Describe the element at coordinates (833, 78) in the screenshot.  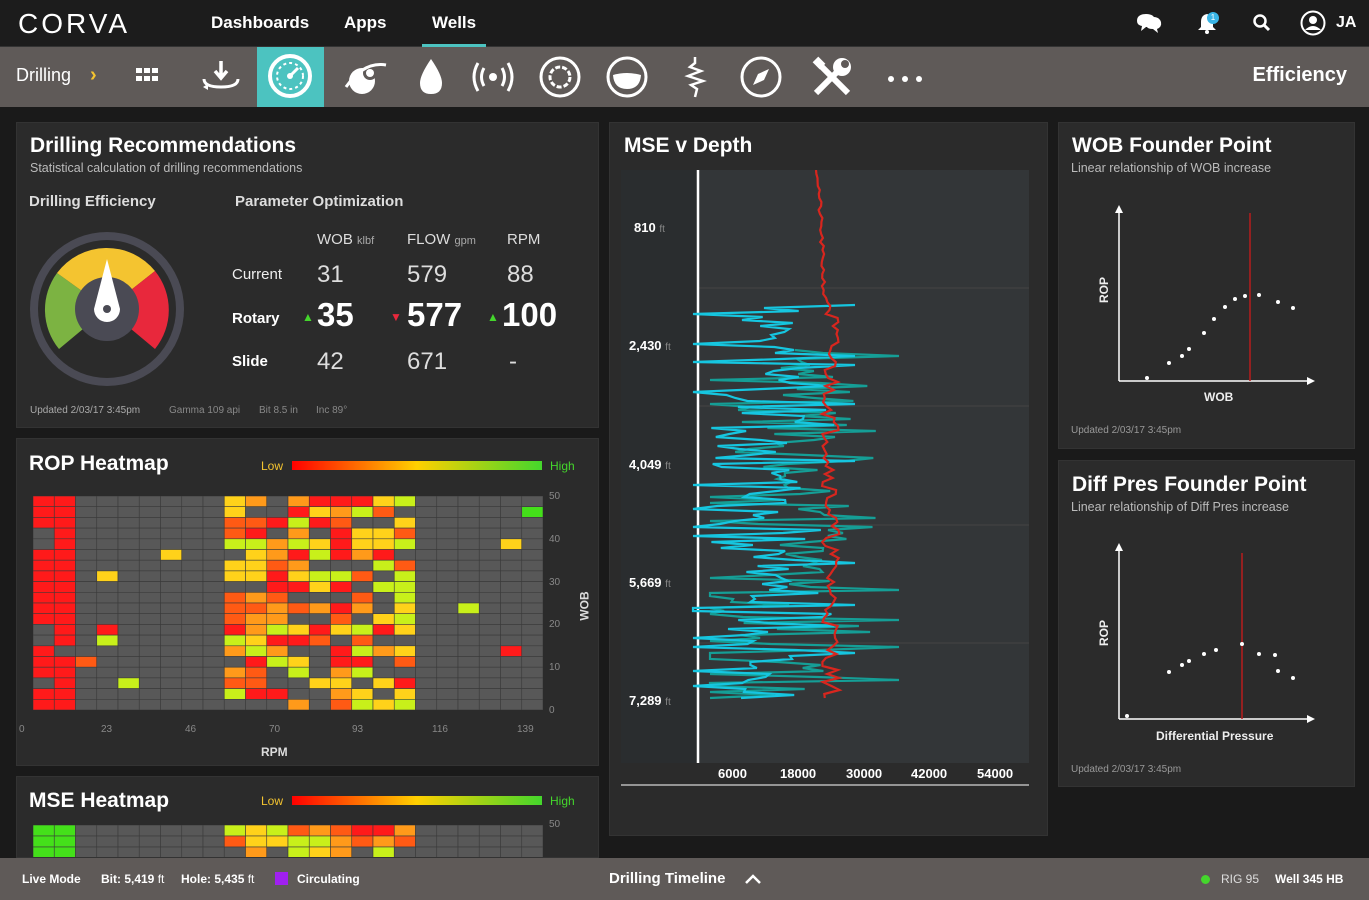
I see `tools-icon` at that location.